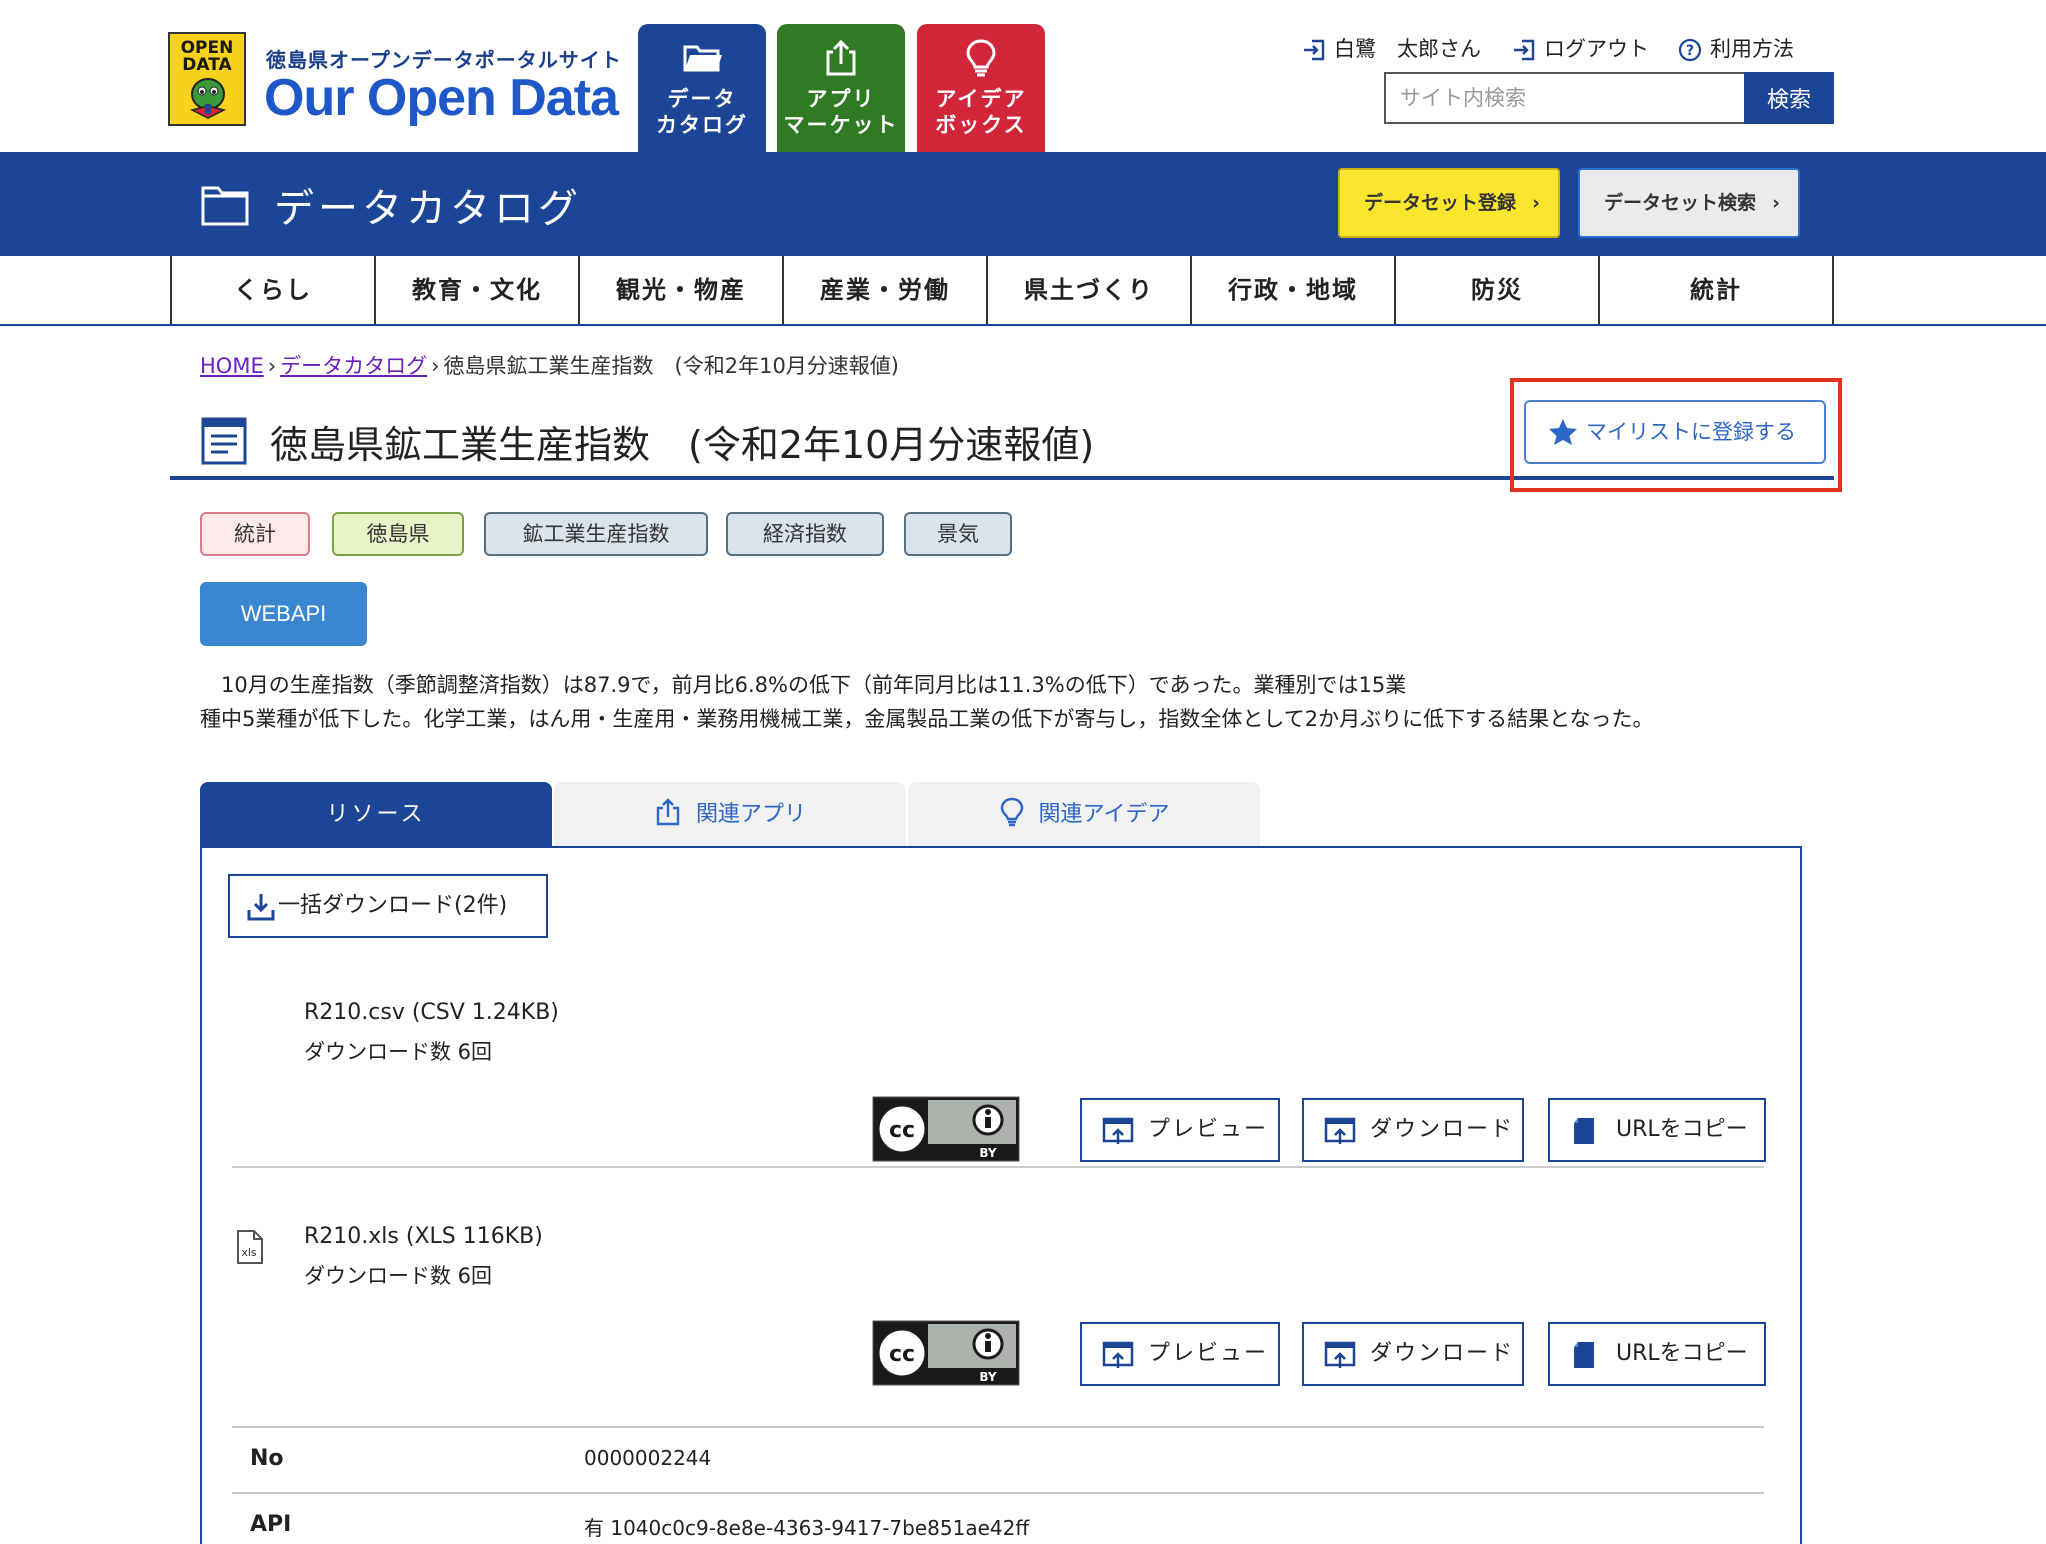  I want to click on tab-resources: リソース, so click(376, 815).